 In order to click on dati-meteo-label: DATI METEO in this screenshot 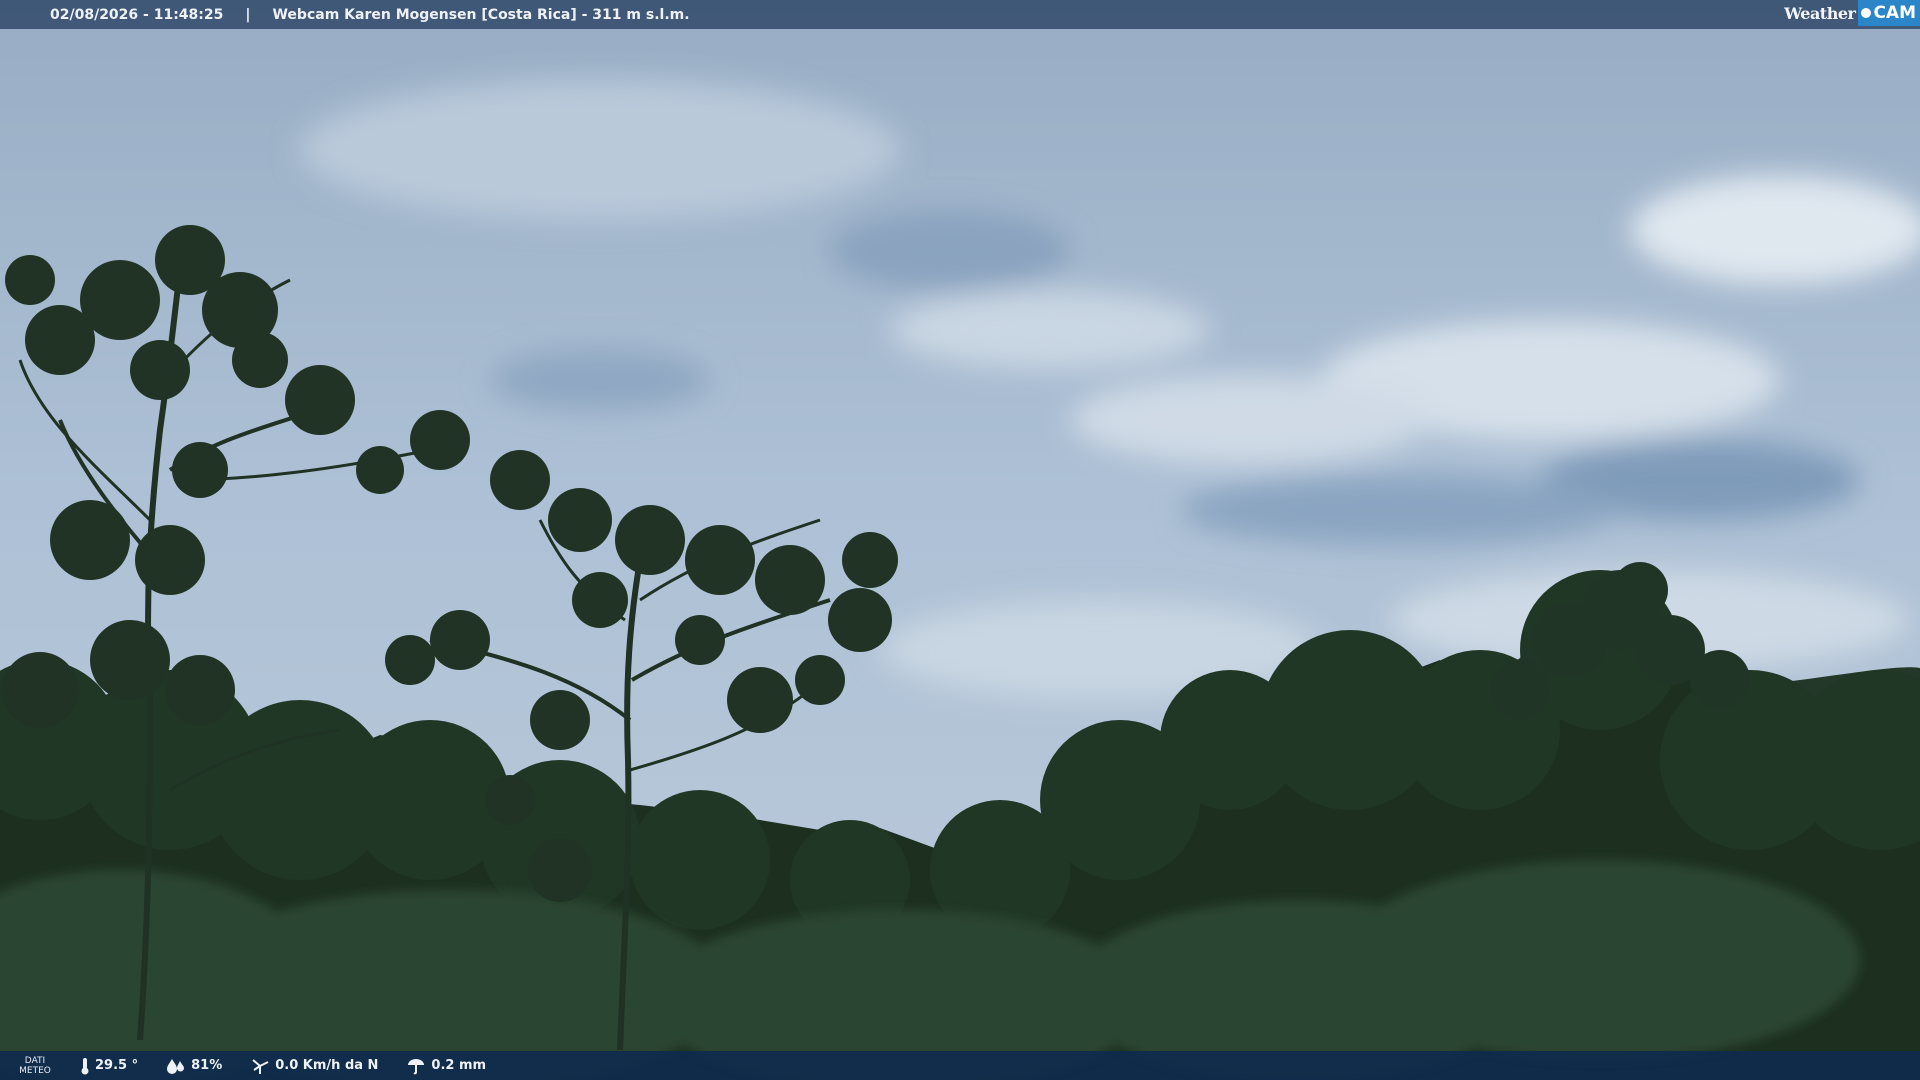, I will do `click(35, 1066)`.